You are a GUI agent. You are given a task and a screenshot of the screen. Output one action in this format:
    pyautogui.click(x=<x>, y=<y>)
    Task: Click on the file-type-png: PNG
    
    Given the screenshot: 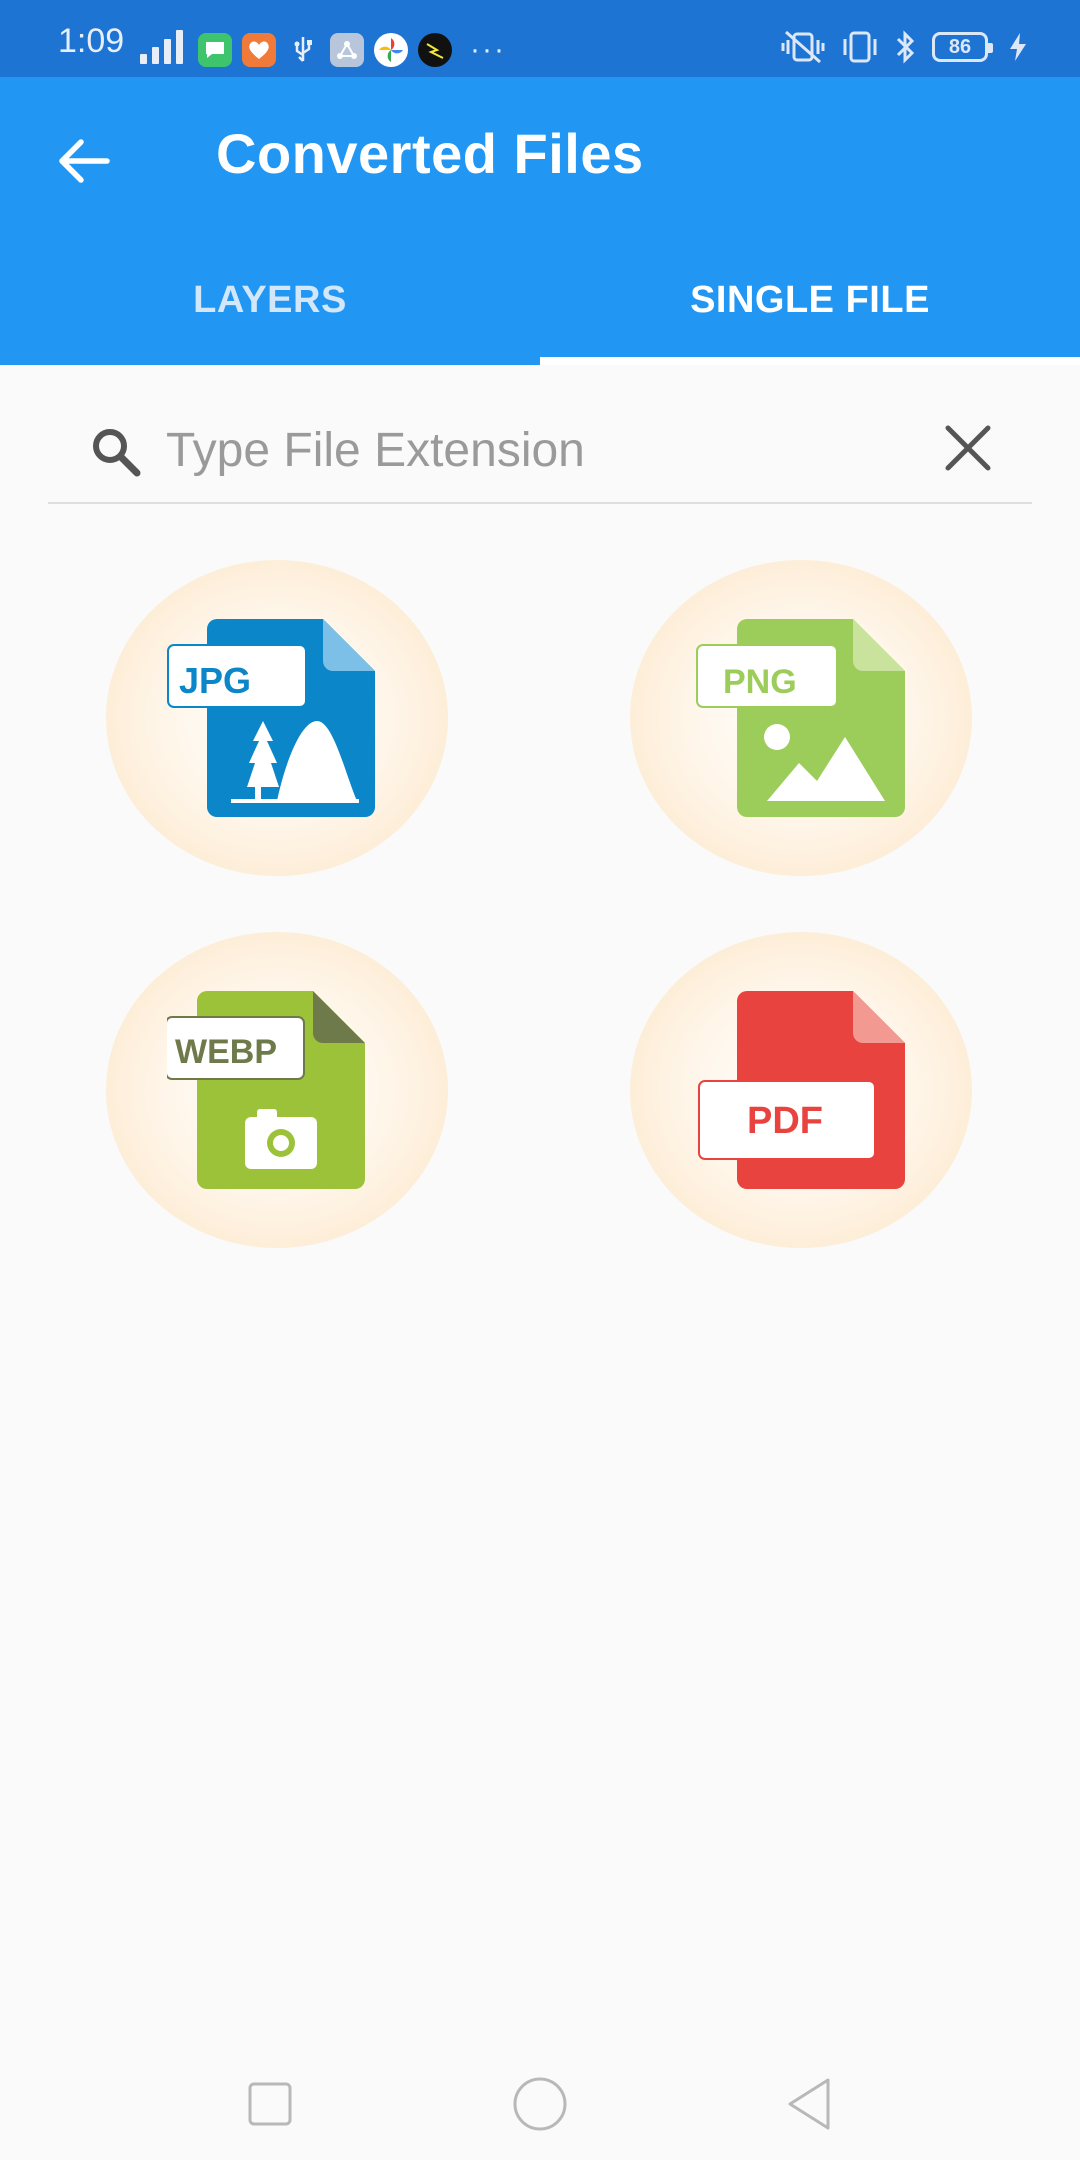 What is the action you would take?
    pyautogui.click(x=801, y=718)
    